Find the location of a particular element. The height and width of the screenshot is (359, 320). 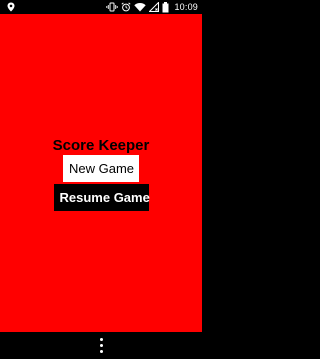

location-icon is located at coordinates (11, 7).